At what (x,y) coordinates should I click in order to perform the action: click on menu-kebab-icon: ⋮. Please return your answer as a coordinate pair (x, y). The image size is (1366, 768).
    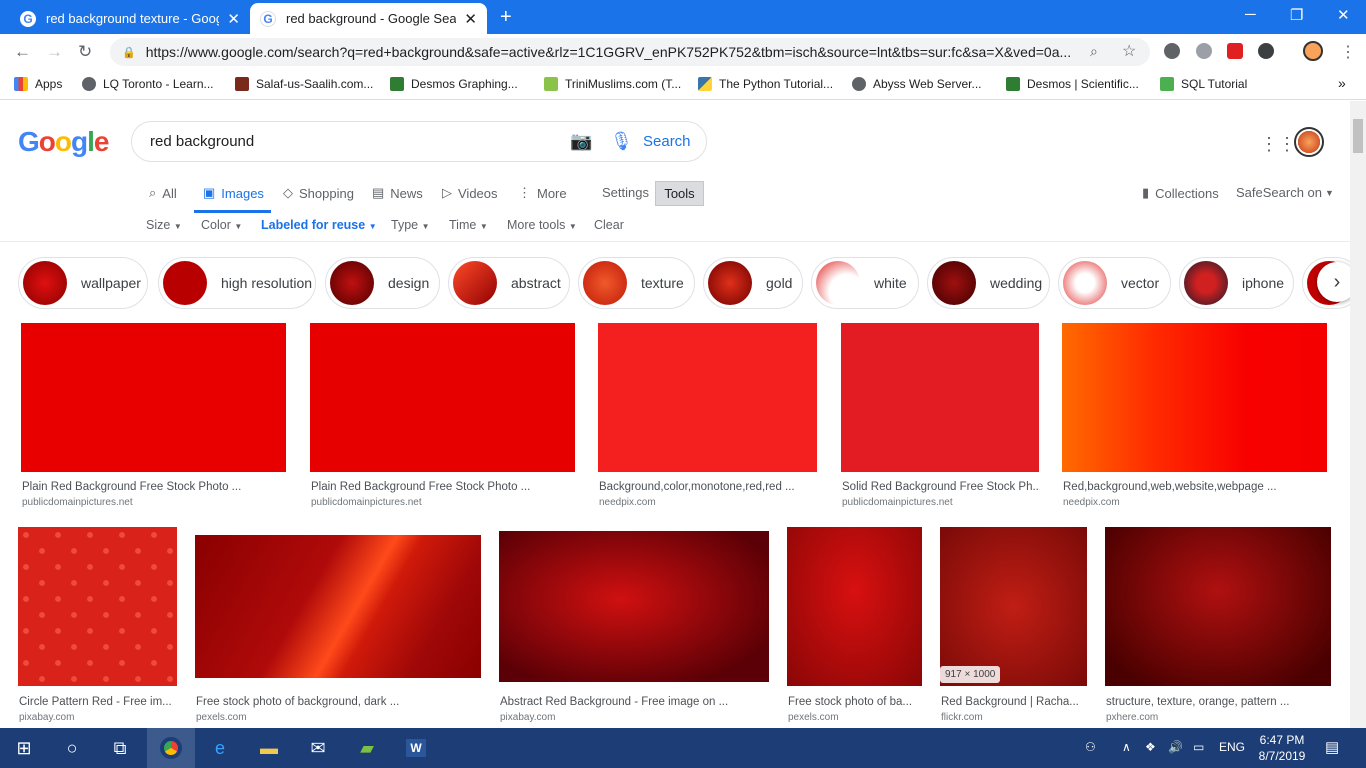
    Looking at the image, I should click on (1348, 52).